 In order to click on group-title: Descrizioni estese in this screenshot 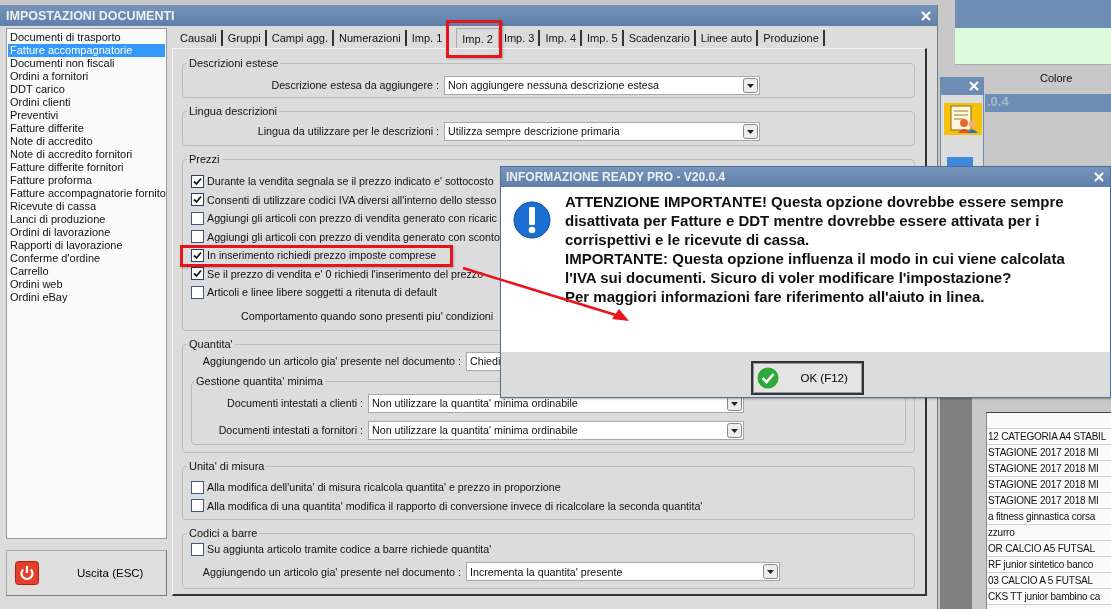, I will do `click(234, 63)`.